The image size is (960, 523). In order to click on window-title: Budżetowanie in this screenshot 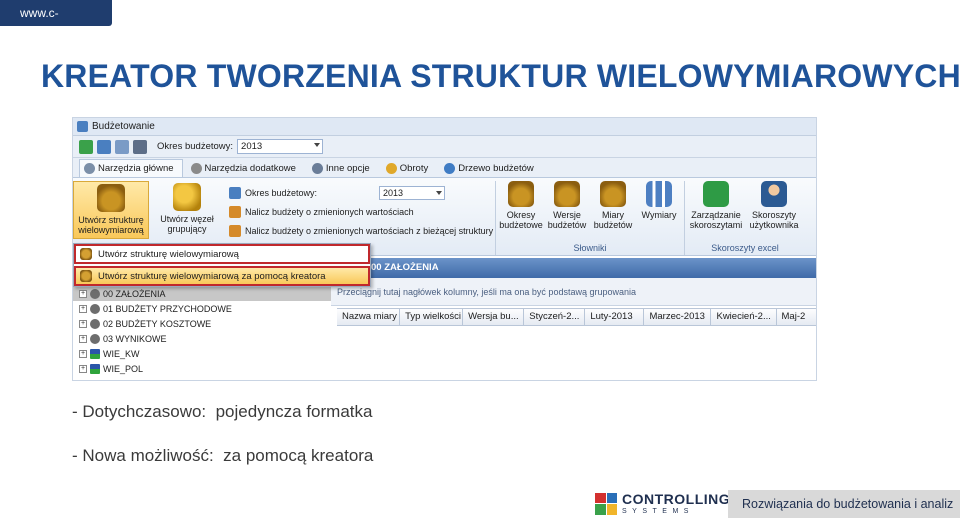, I will do `click(123, 126)`.